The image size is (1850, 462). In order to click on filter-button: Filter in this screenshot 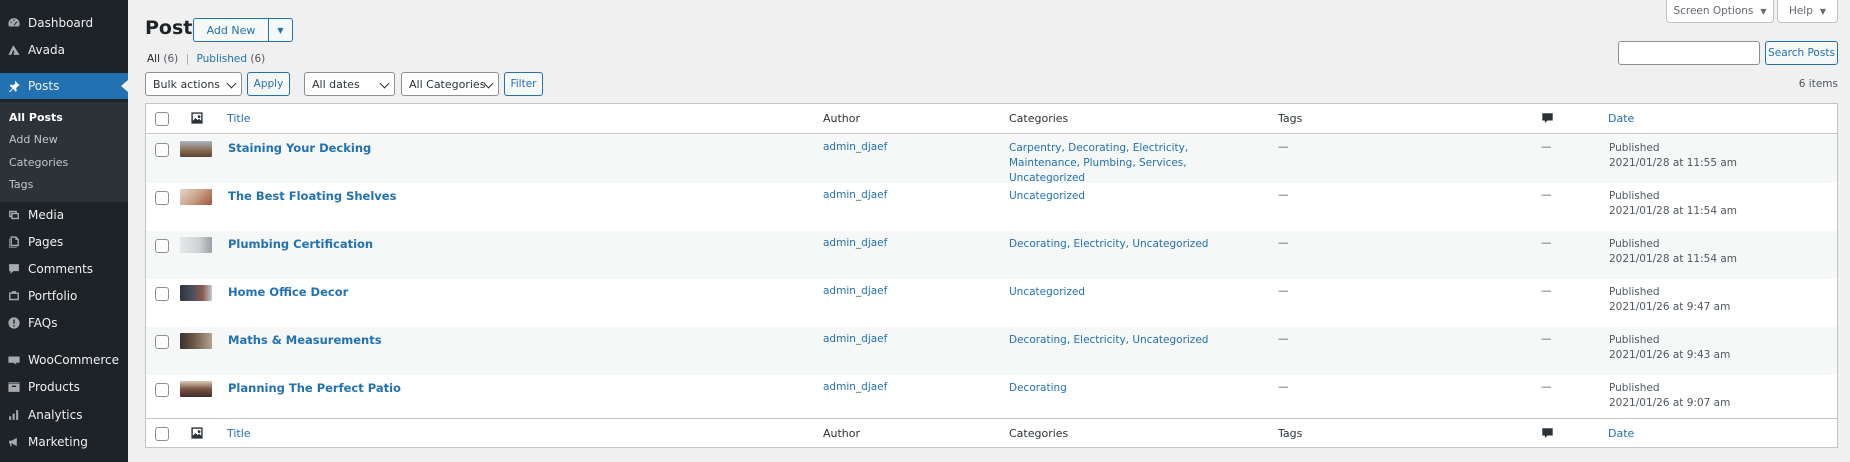, I will do `click(523, 84)`.